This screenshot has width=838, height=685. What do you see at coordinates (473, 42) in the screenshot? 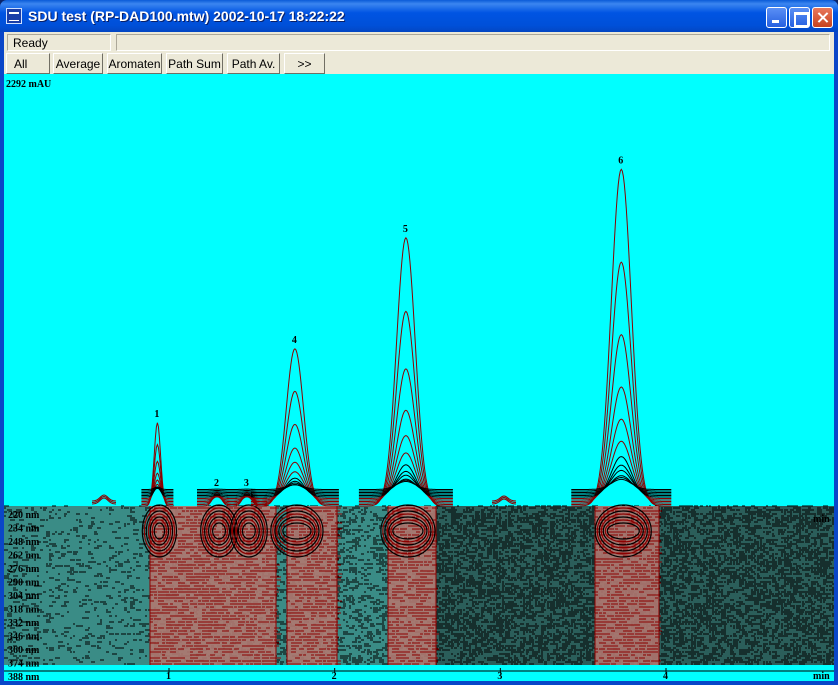
I see `status-secondary` at bounding box center [473, 42].